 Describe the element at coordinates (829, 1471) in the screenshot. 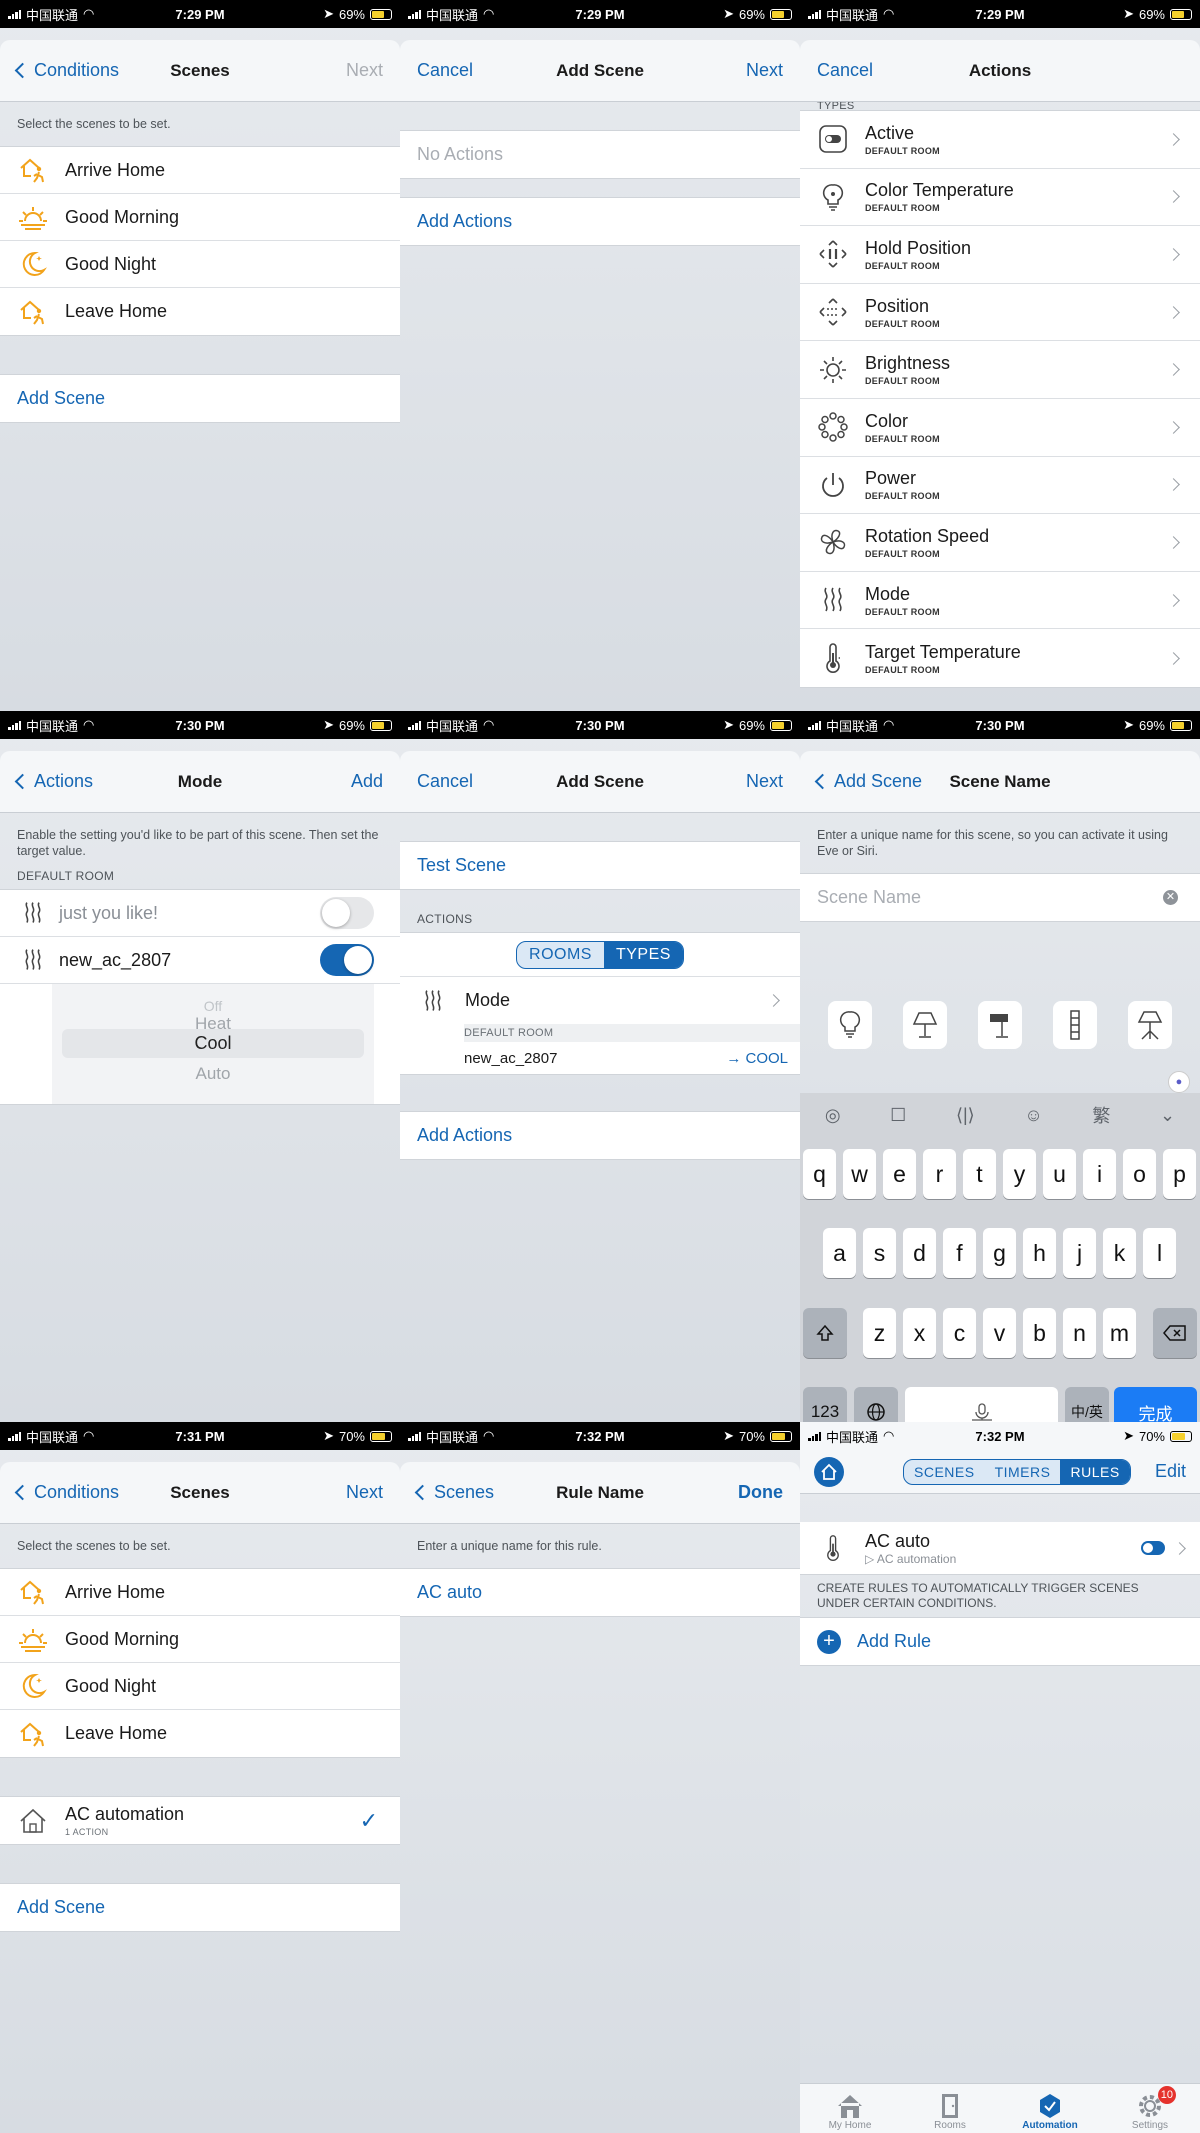

I see `home-button` at that location.